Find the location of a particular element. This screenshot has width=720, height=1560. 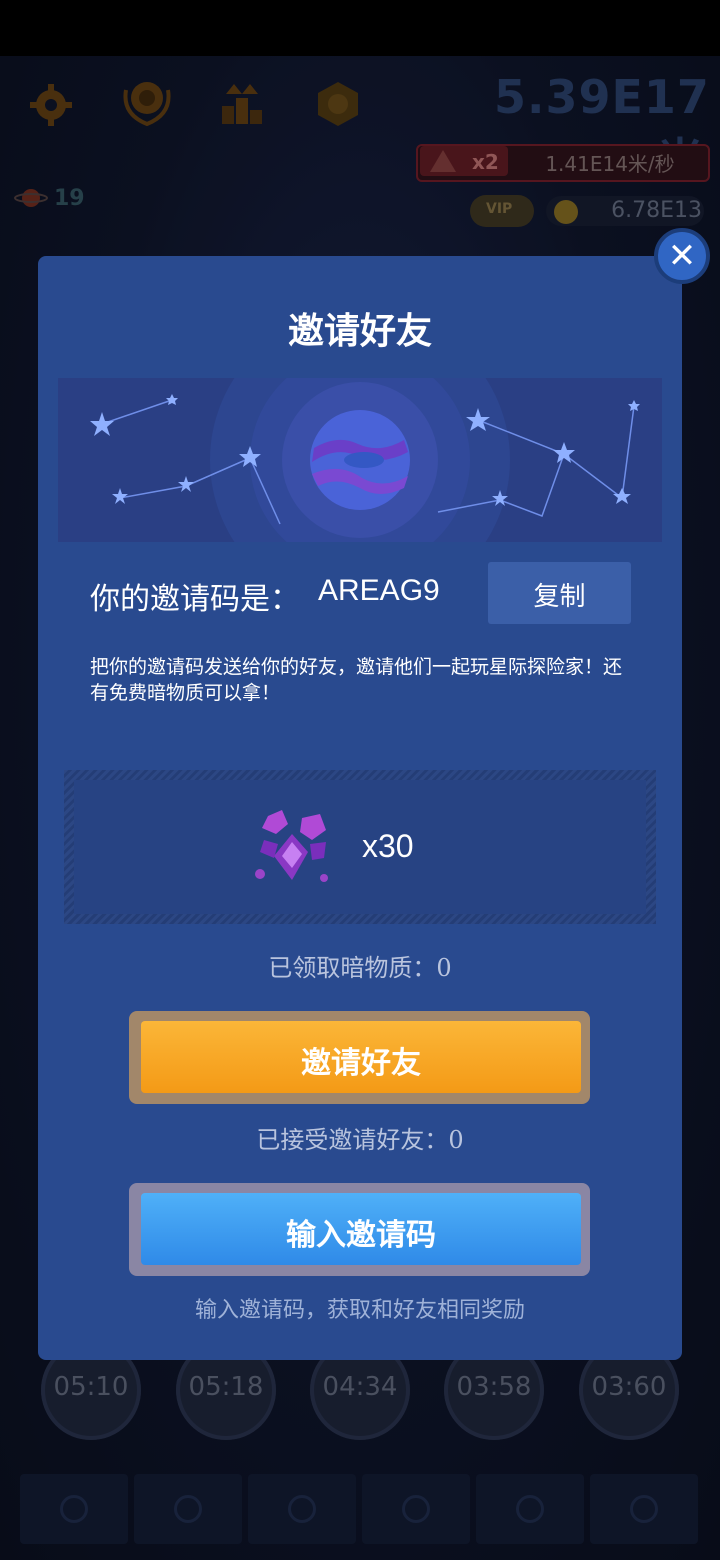

invite-code-value: AREAG9 is located at coordinates (379, 590).